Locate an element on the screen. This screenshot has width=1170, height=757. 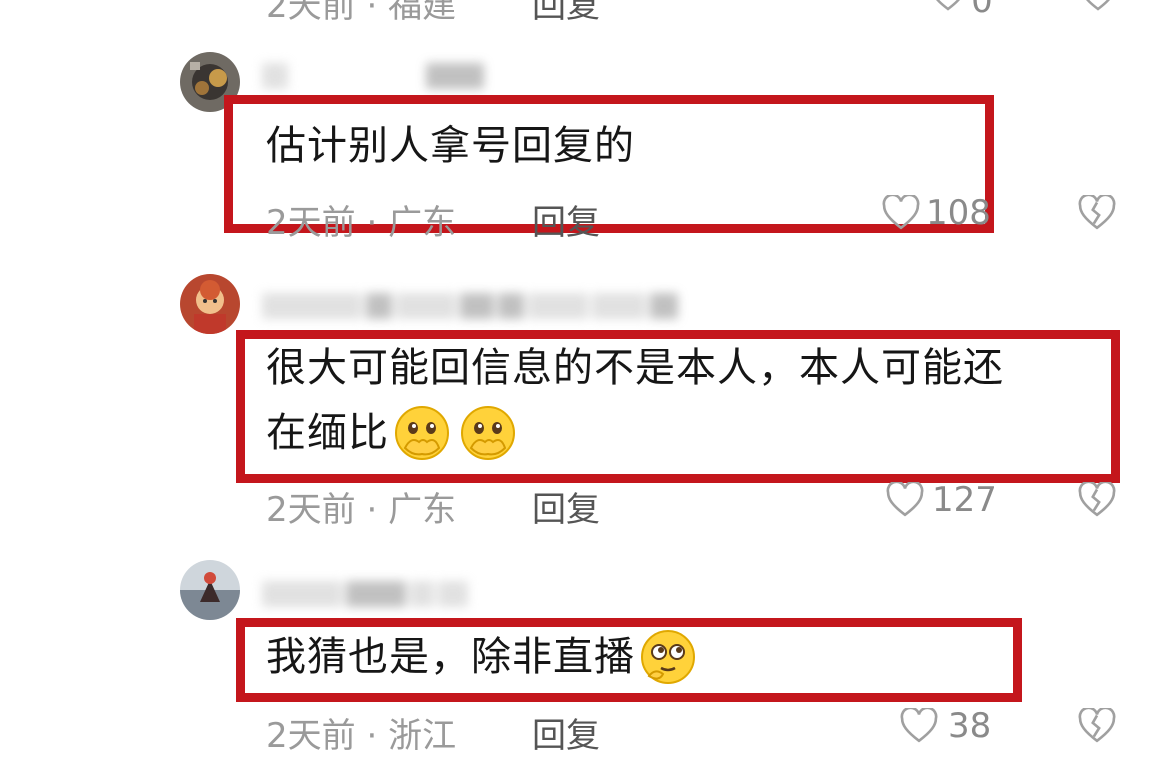
comment-text: 估计别人拿号回复的 is located at coordinates (450, 146).